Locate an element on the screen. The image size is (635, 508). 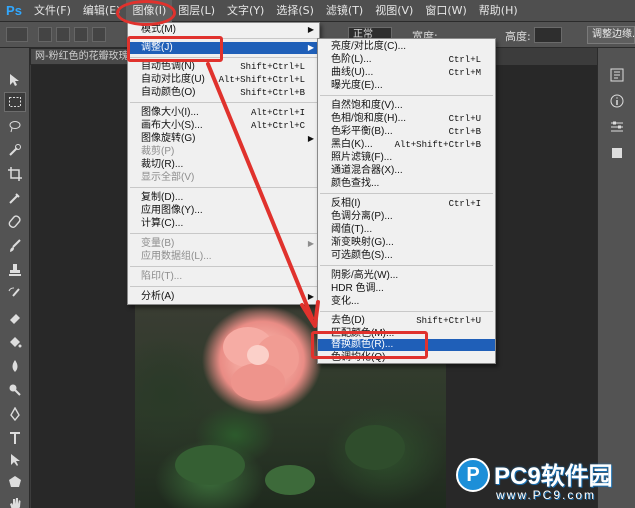
menu-item-auto-color: 自动颜色(O) Shift+Ctrl+B is located at coordinates (223, 93).